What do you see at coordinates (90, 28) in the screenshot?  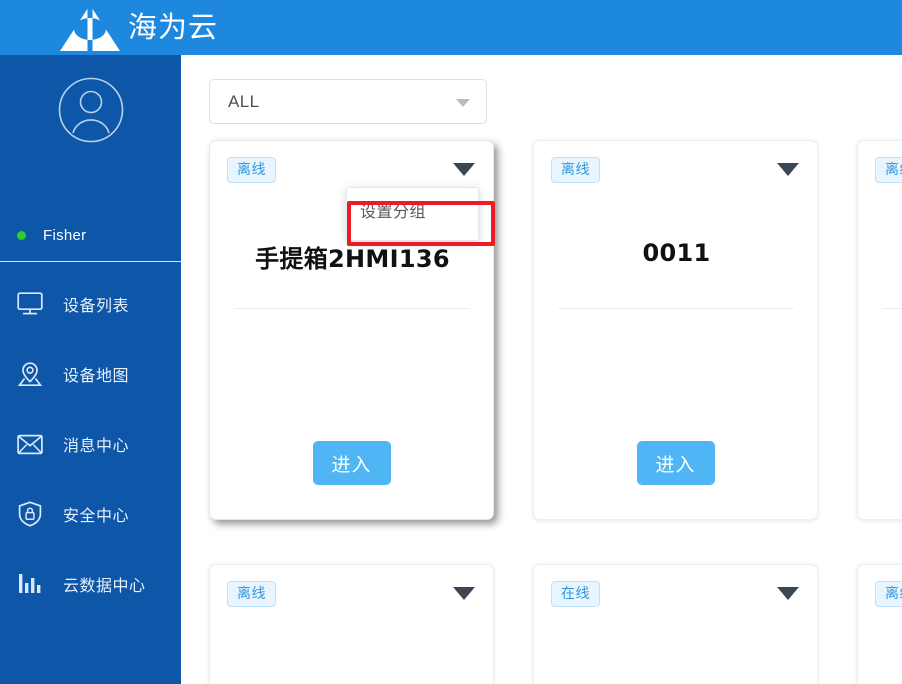 I see `triangle-logo-icon` at bounding box center [90, 28].